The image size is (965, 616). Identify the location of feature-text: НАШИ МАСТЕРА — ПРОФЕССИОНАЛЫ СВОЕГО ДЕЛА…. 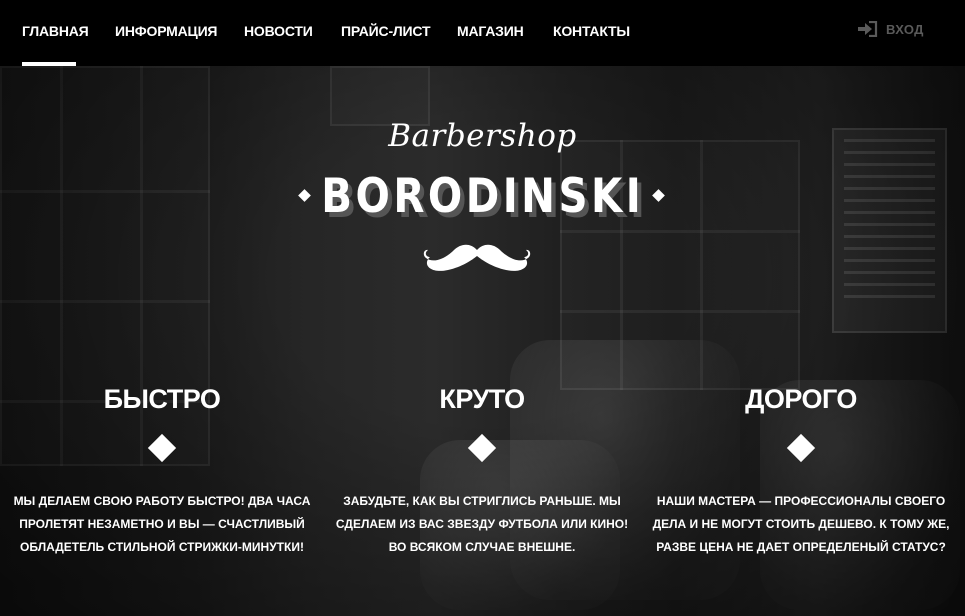
(801, 524).